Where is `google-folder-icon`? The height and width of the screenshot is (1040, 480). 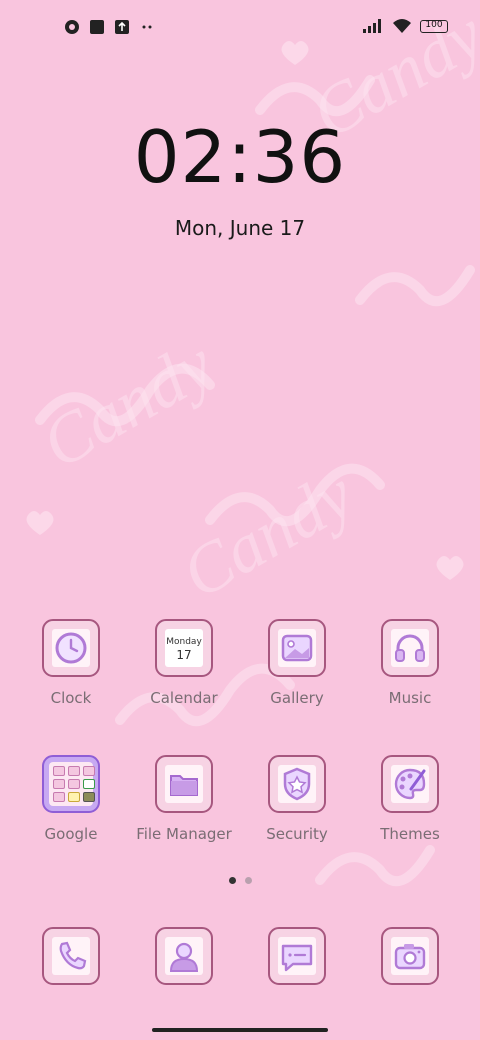 google-folder-icon is located at coordinates (72, 784).